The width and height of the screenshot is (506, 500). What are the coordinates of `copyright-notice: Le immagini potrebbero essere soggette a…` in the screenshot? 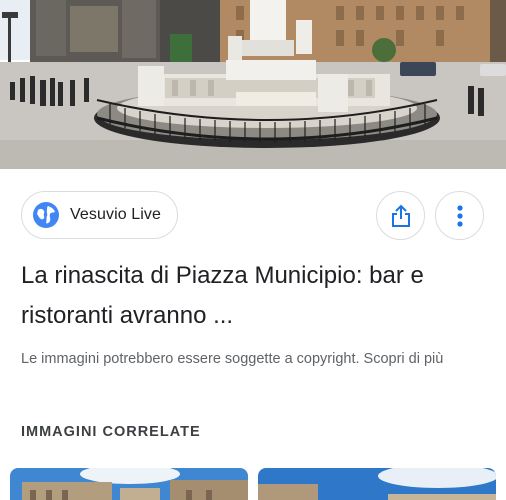 It's located at (256, 359).